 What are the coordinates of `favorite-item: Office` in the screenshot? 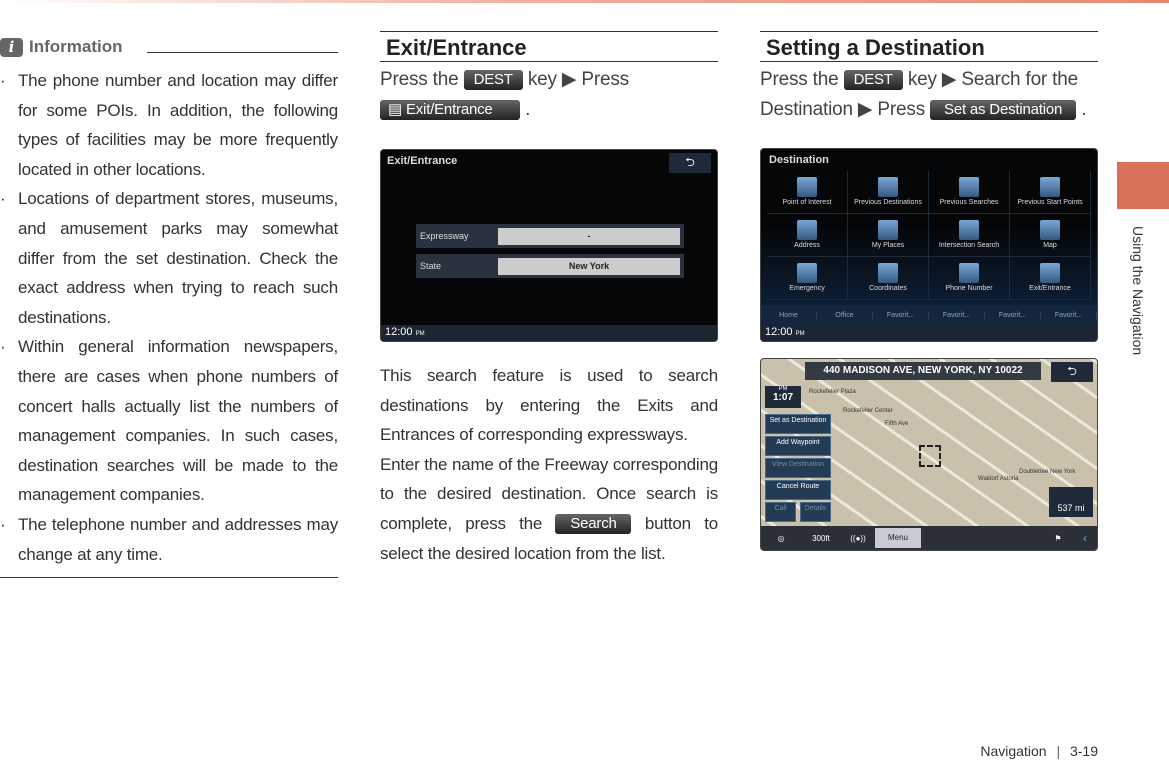 It's located at (845, 315).